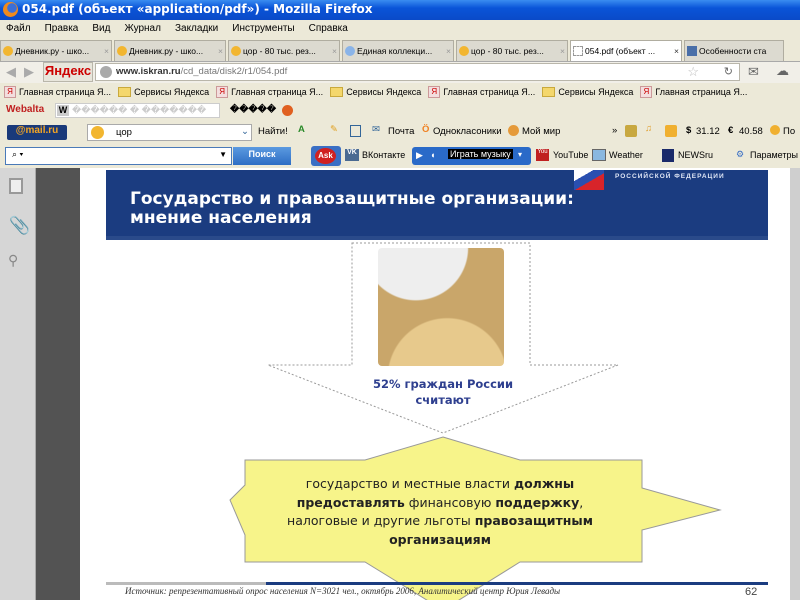 The height and width of the screenshot is (600, 800). What do you see at coordinates (443, 392) in the screenshot?
I see `statistic-text: 52% граждан России считают` at bounding box center [443, 392].